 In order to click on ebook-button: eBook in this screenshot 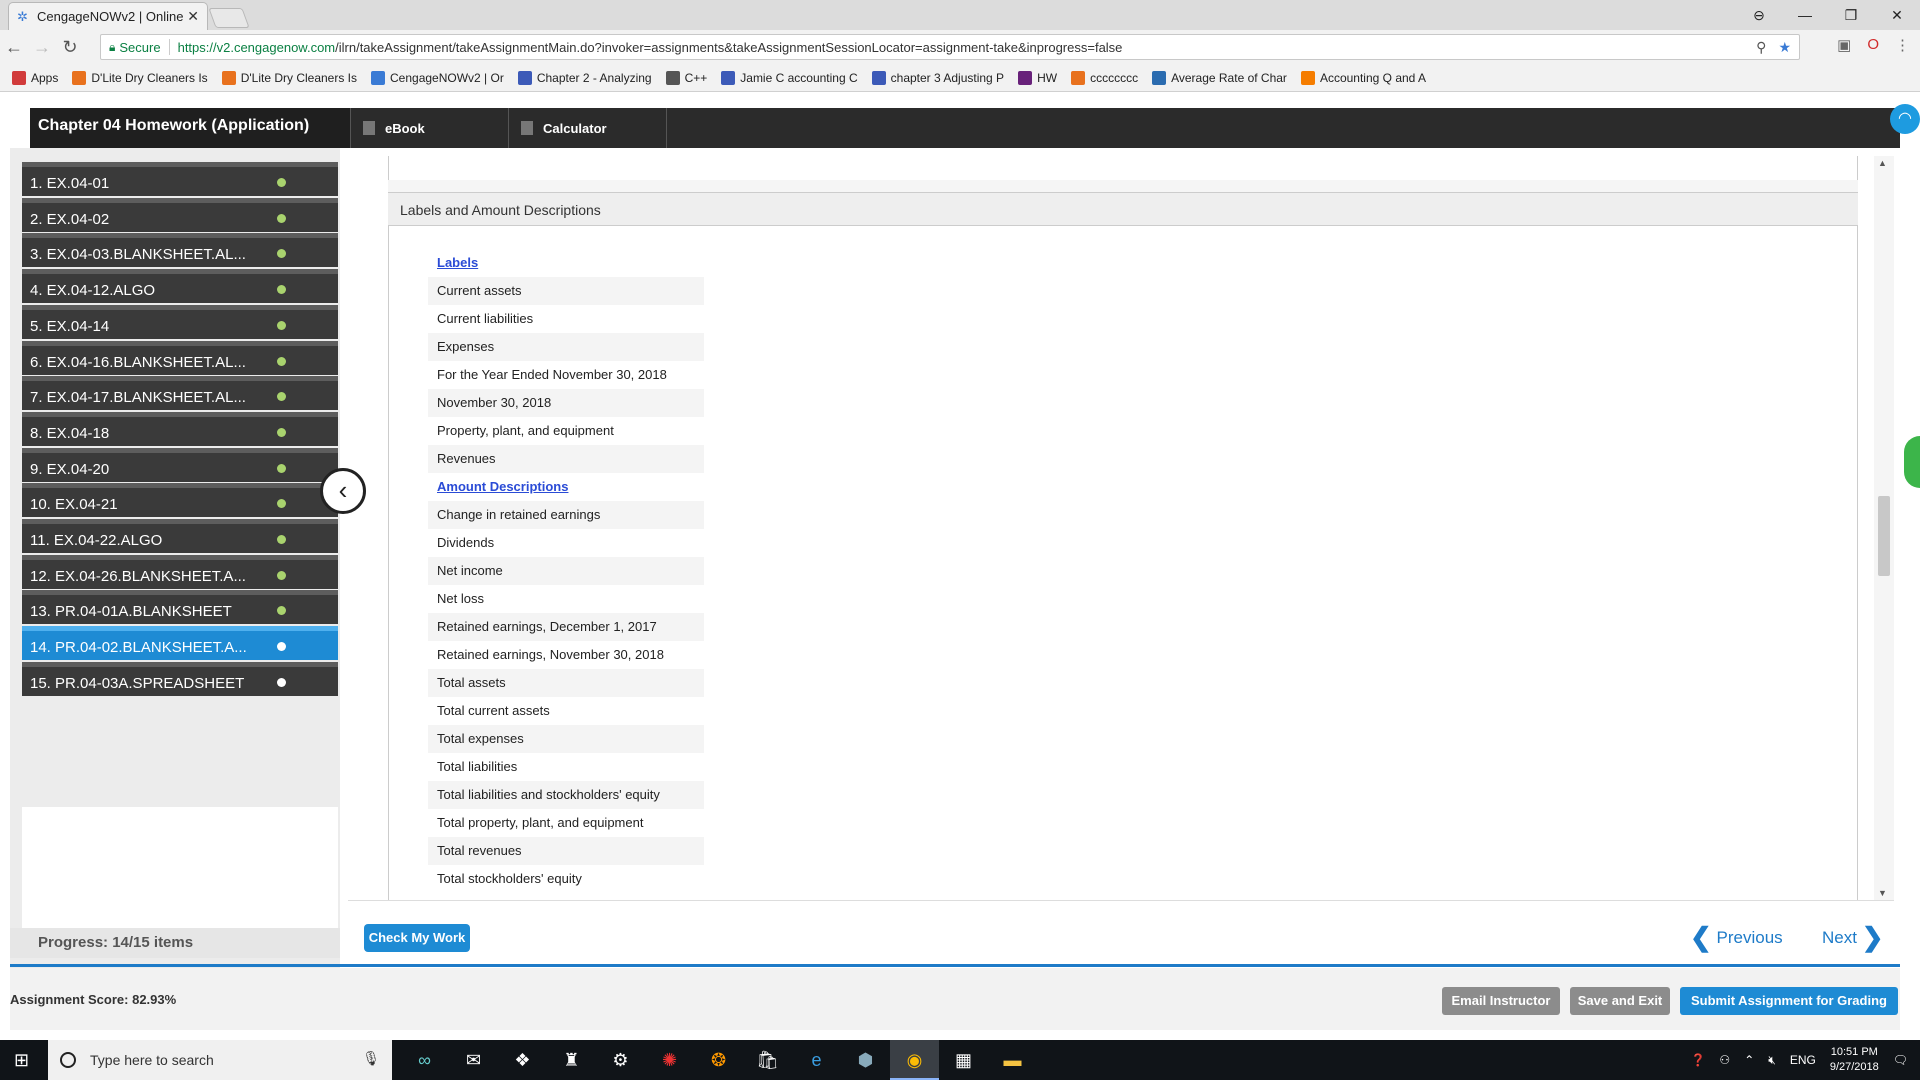, I will do `click(429, 128)`.